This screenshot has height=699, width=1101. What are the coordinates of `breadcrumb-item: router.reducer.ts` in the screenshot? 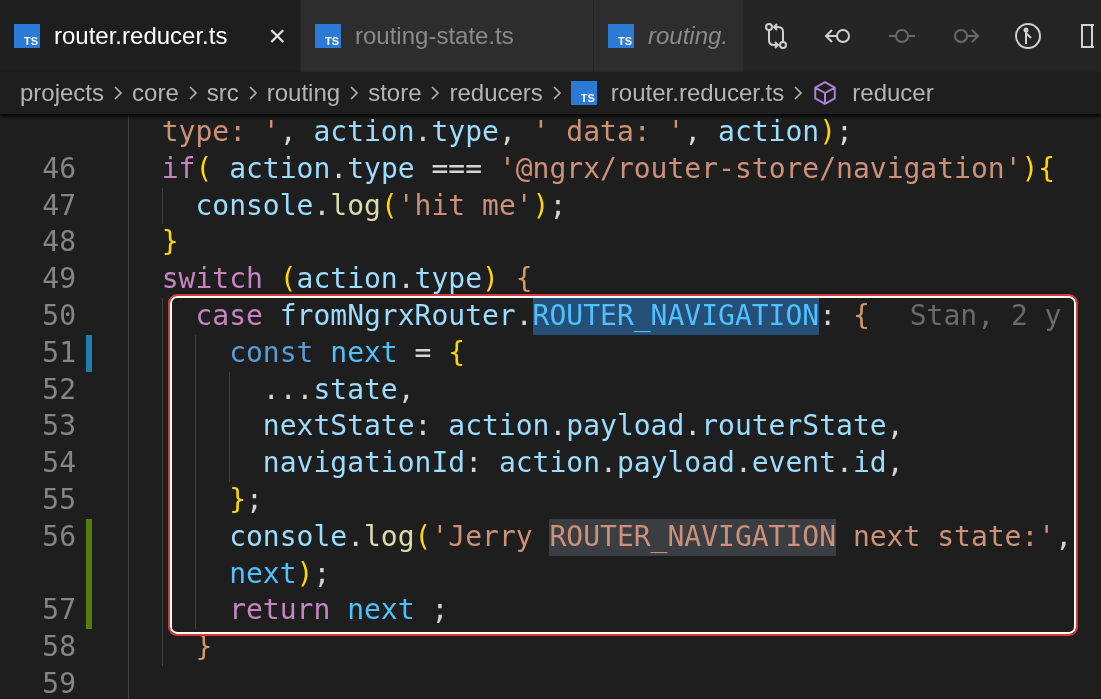 It's located at (697, 93).